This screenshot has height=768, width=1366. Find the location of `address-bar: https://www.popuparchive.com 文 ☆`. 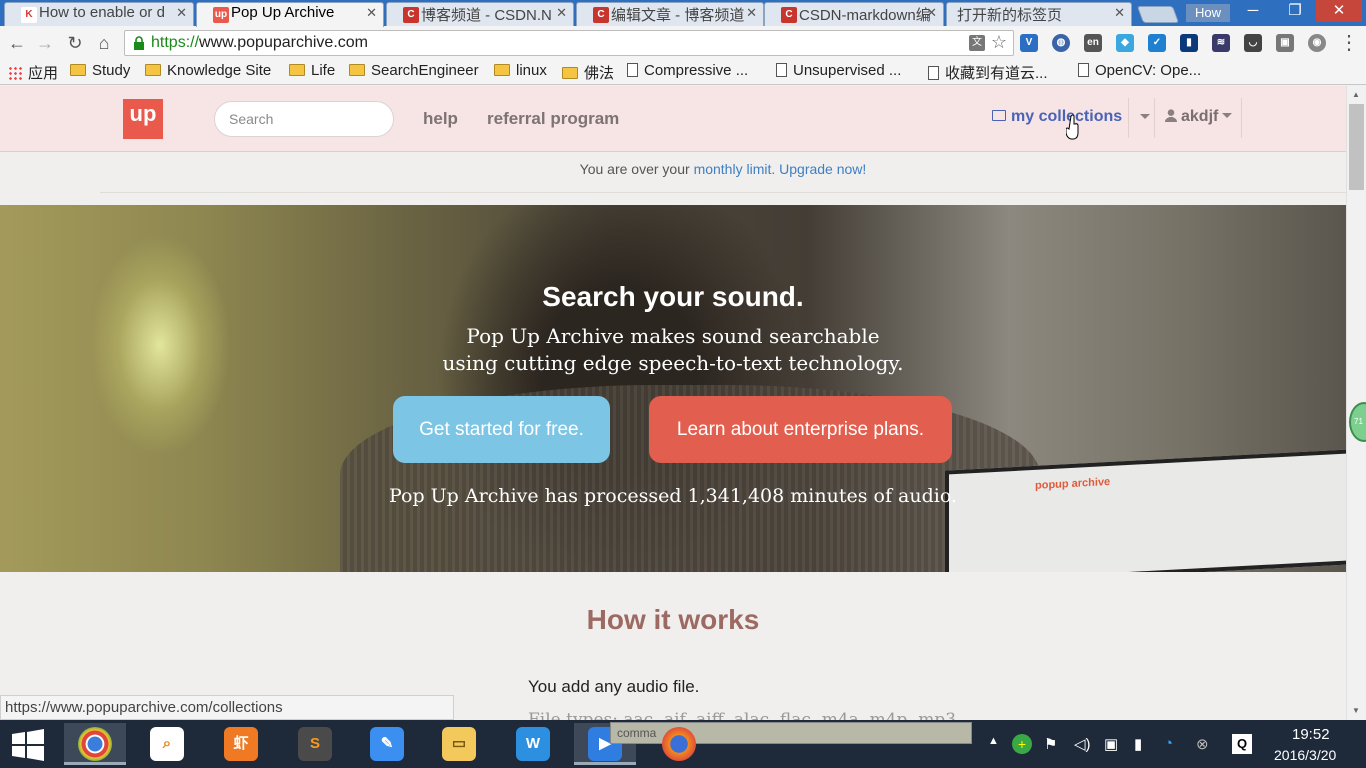

address-bar: https://www.popuparchive.com 文 ☆ is located at coordinates (569, 43).